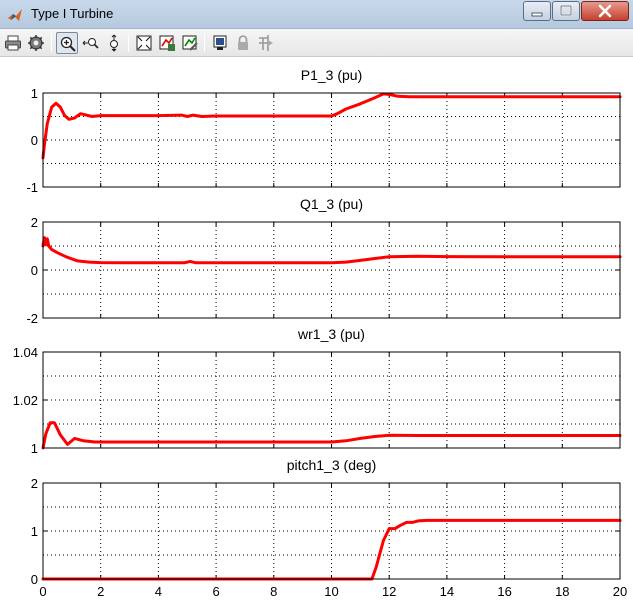 Image resolution: width=633 pixels, height=608 pixels. Describe the element at coordinates (158, 591) in the screenshot. I see `x-tick-label: 4` at that location.